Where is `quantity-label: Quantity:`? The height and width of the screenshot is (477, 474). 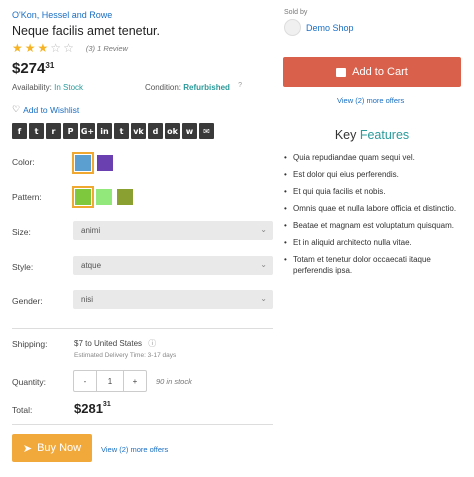
quantity-label: Quantity: is located at coordinates (29, 382).